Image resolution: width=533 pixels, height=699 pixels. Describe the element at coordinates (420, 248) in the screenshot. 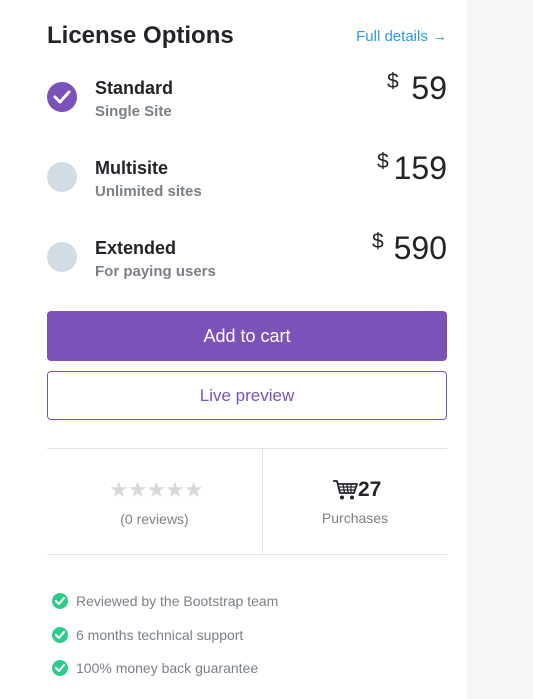

I see `price-amount: 590` at that location.